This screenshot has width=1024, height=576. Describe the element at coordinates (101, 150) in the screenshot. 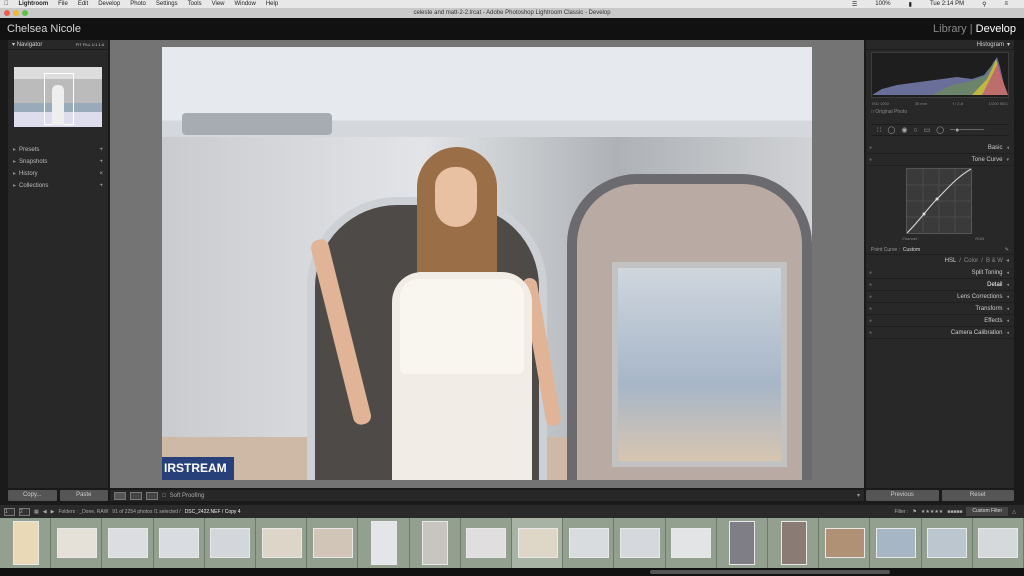

I see `add-preset-icon: +` at that location.